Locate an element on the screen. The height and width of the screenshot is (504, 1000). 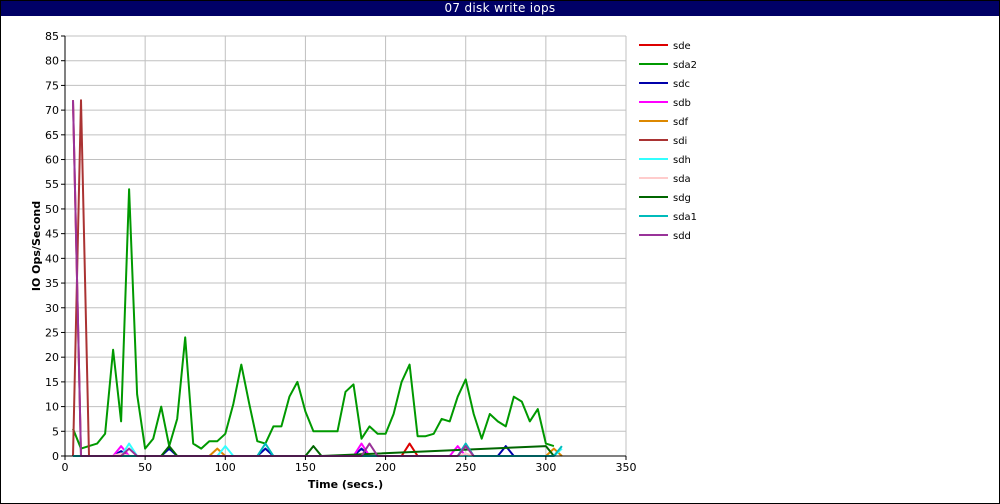
y-tick-label: 80 is located at coordinates (52, 61).